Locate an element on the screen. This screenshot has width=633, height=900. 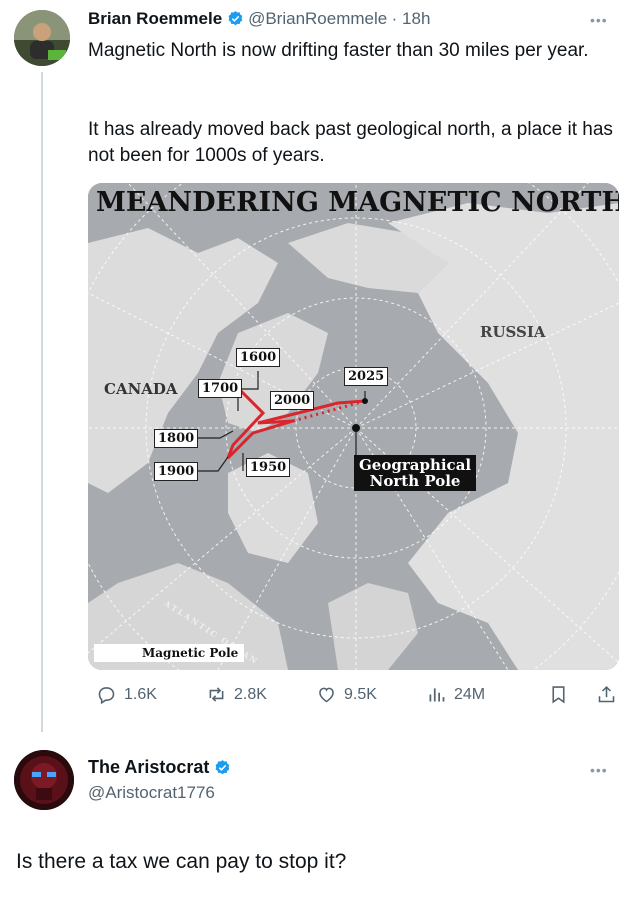
geo-label-line2: North Pole is located at coordinates (415, 481).